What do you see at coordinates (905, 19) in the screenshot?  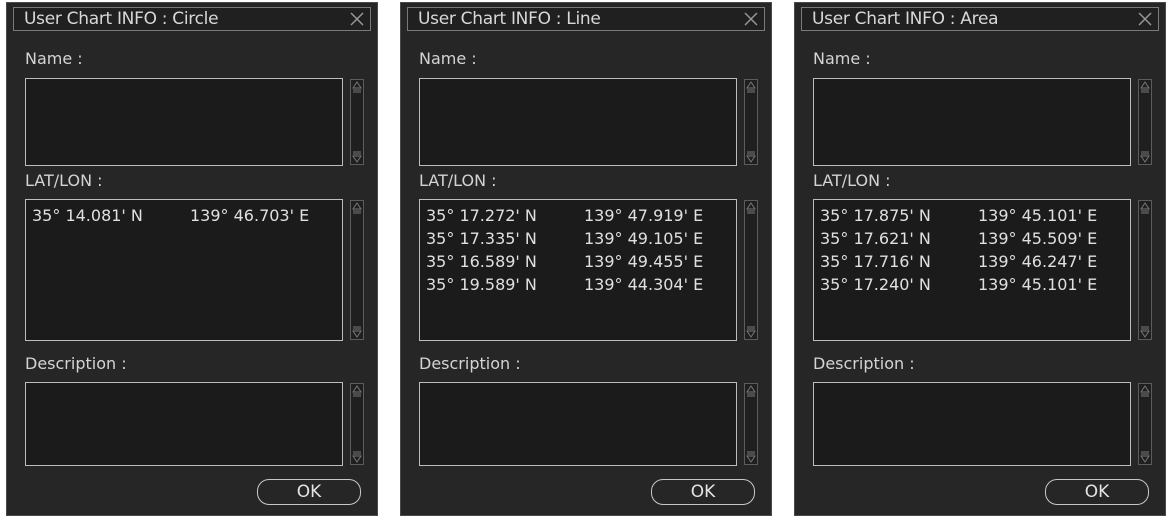 I see `dialog-title: User Chart INFO : Area` at bounding box center [905, 19].